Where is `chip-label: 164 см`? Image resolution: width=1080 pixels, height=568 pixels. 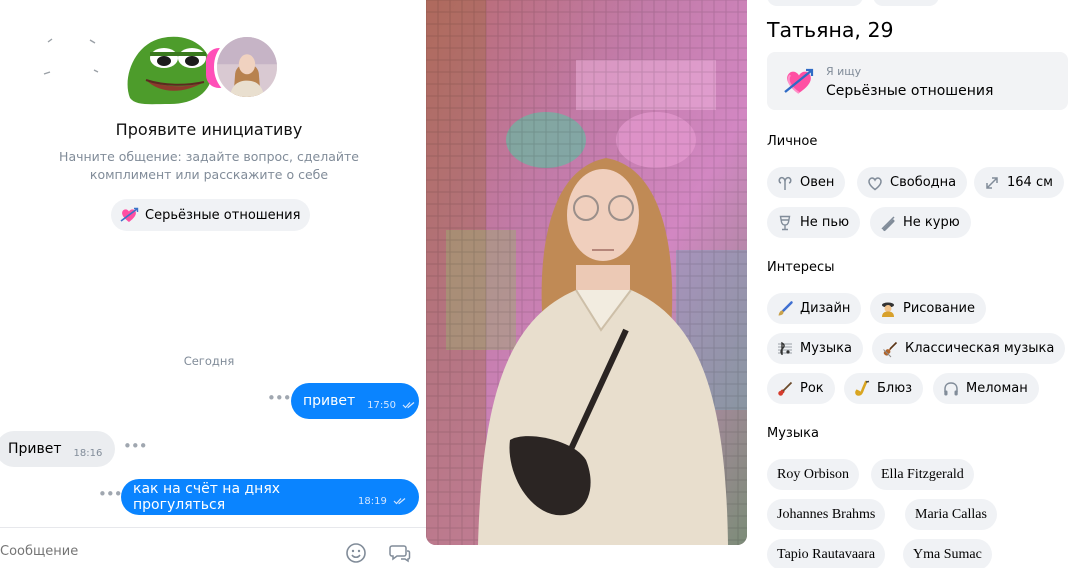
chip-label: 164 см is located at coordinates (1030, 182).